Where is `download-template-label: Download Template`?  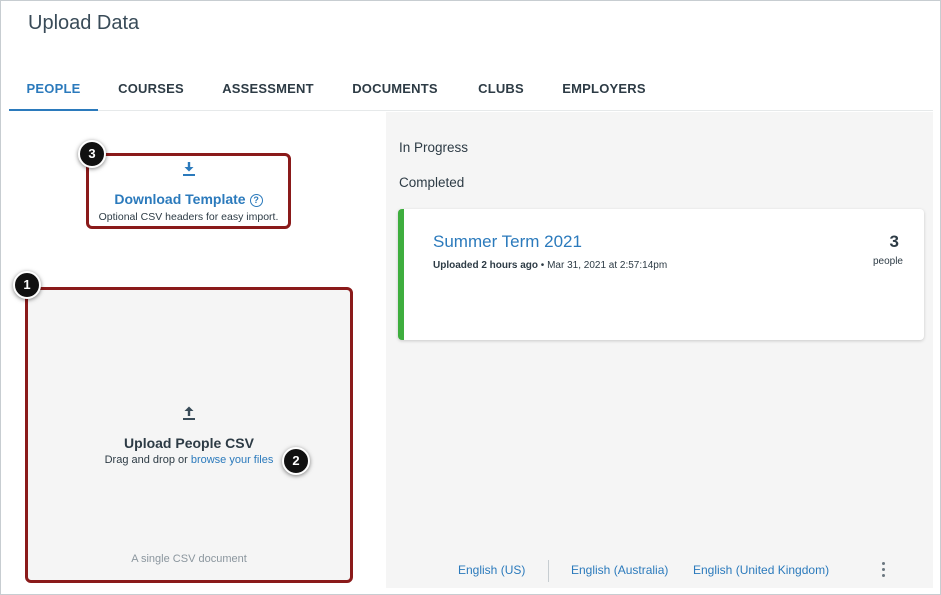
download-template-label: Download Template is located at coordinates (180, 199).